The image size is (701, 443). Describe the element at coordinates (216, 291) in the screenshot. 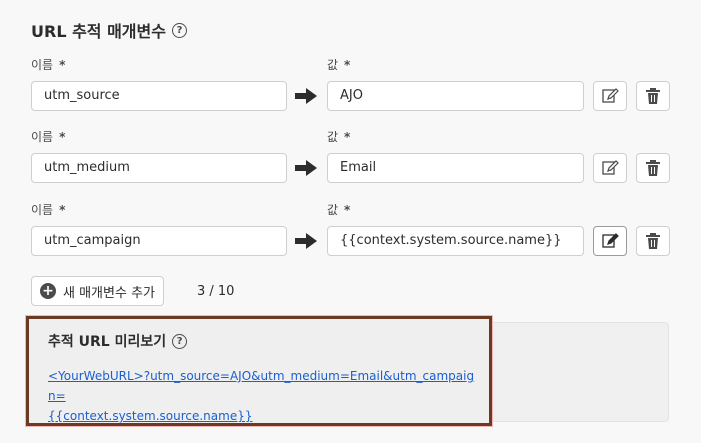

I see `parameter-counter: 3 / 10` at that location.